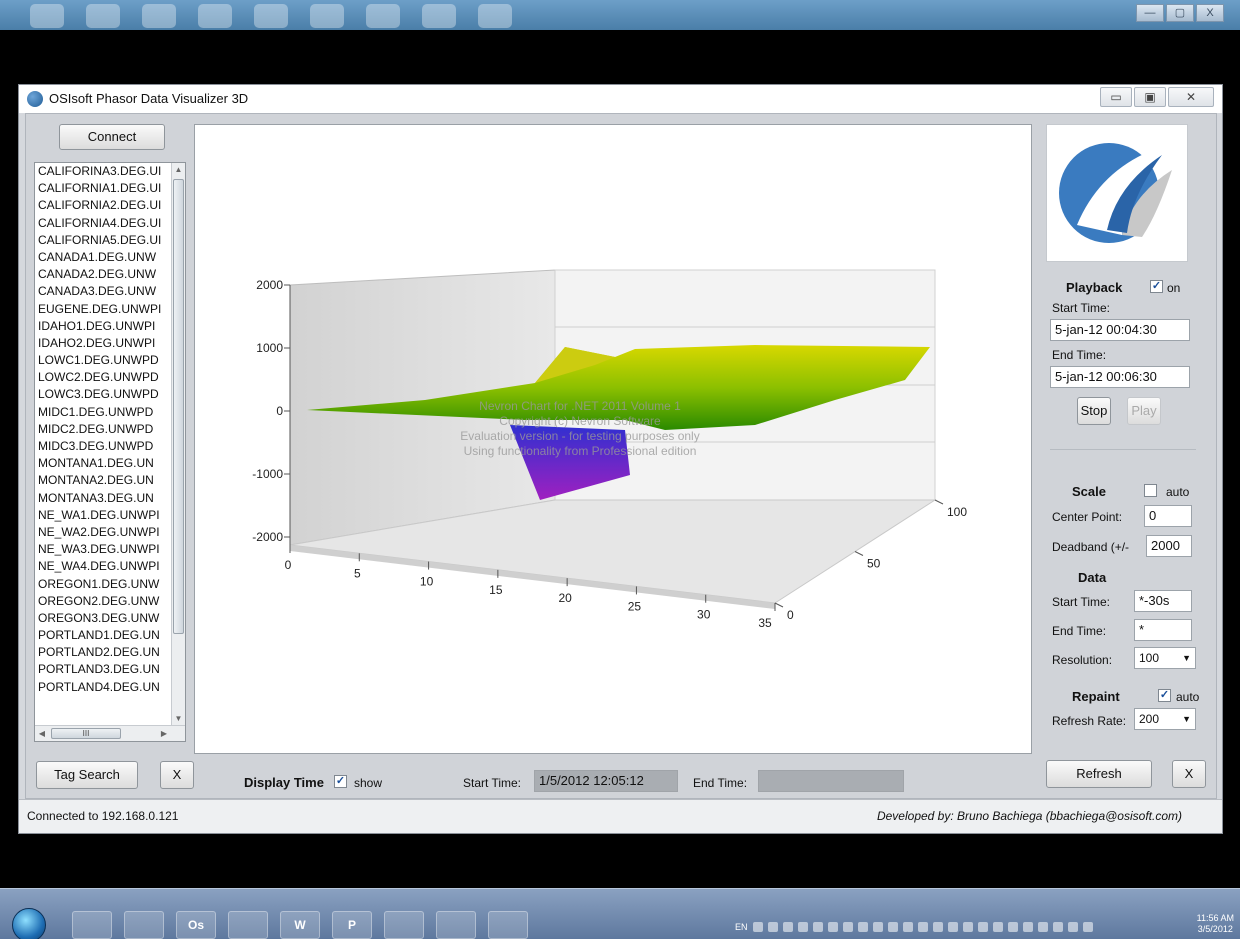 The height and width of the screenshot is (939, 1240). Describe the element at coordinates (103, 566) in the screenshot. I see `tag-list-item: NE_WA4.DEG.UNWPI` at that location.